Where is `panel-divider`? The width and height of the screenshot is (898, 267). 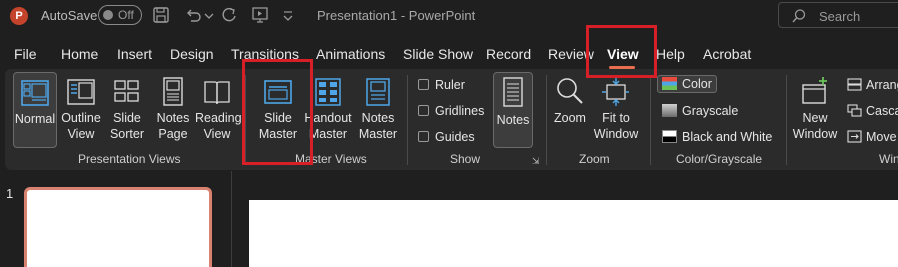
panel-divider is located at coordinates (231, 219).